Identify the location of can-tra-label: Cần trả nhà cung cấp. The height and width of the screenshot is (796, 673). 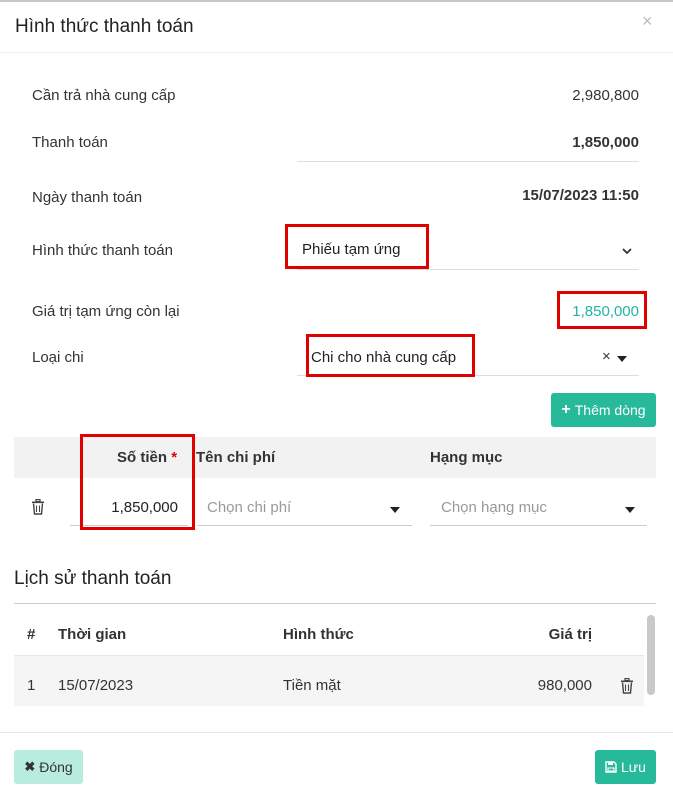
(104, 95).